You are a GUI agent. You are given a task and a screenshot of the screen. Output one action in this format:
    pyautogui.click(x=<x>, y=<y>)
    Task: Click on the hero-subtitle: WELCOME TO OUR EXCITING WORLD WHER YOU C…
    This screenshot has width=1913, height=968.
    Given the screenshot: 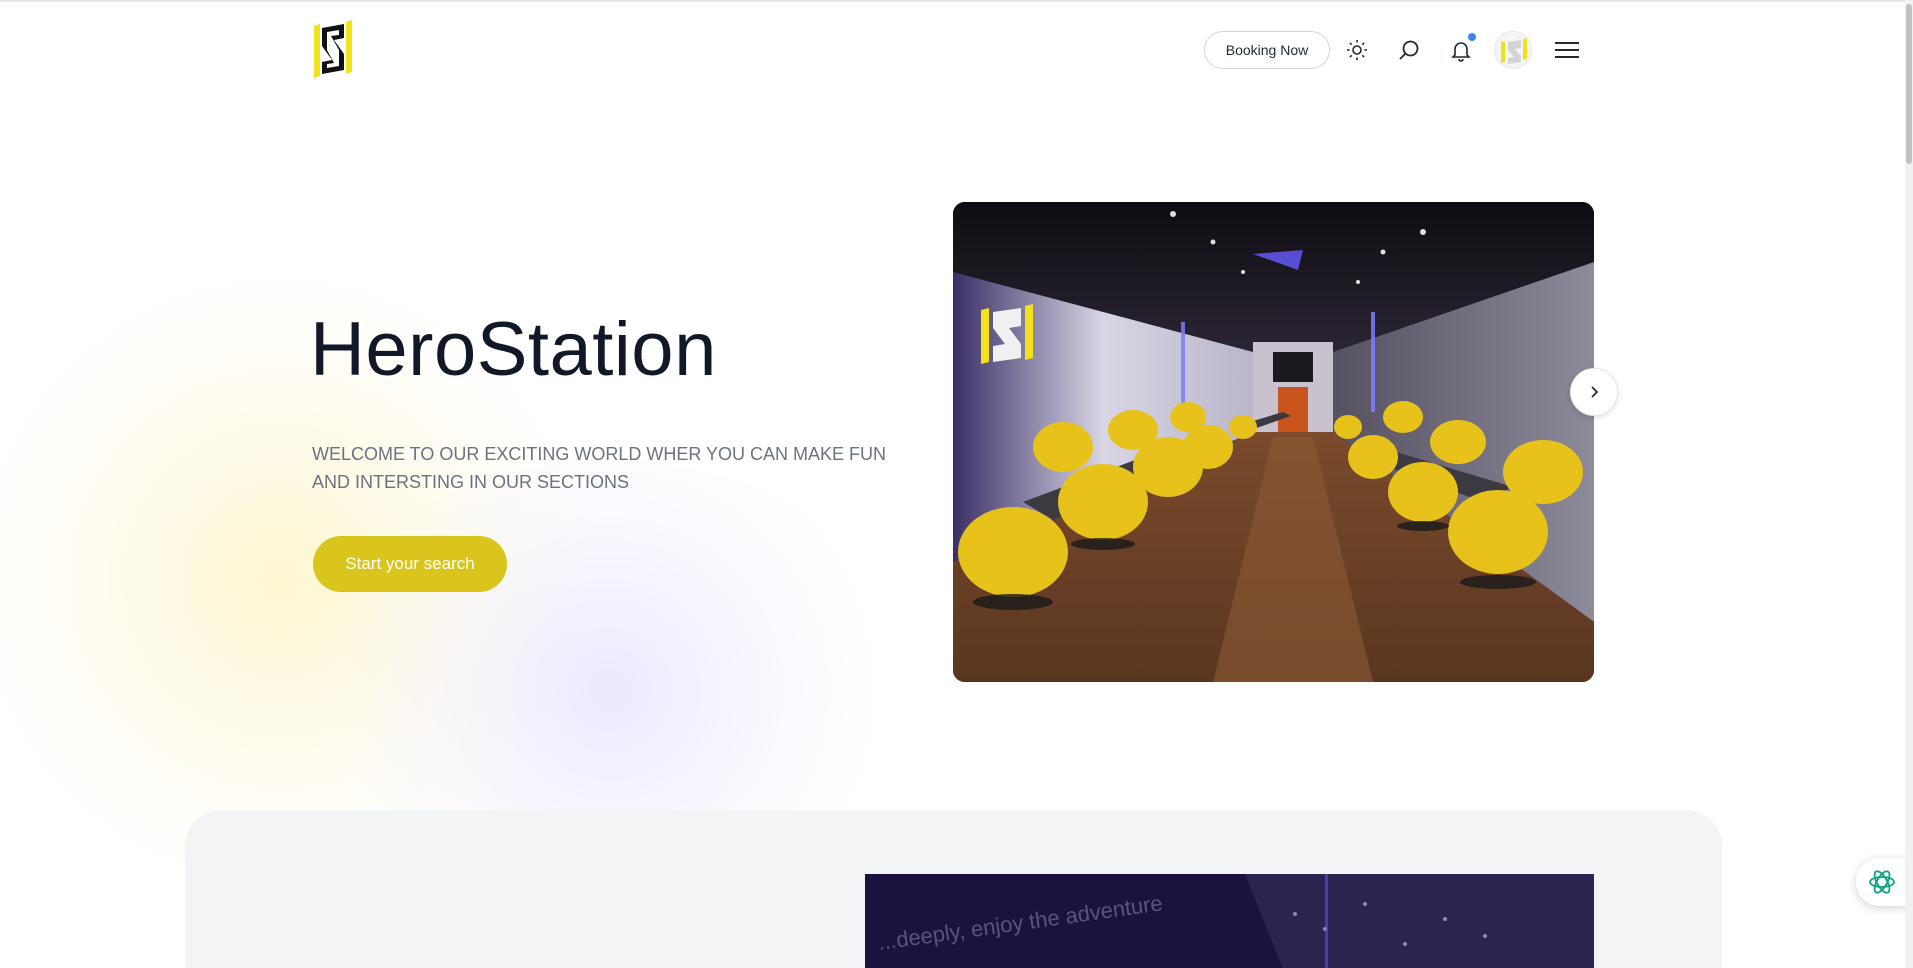 What is the action you would take?
    pyautogui.click(x=599, y=468)
    